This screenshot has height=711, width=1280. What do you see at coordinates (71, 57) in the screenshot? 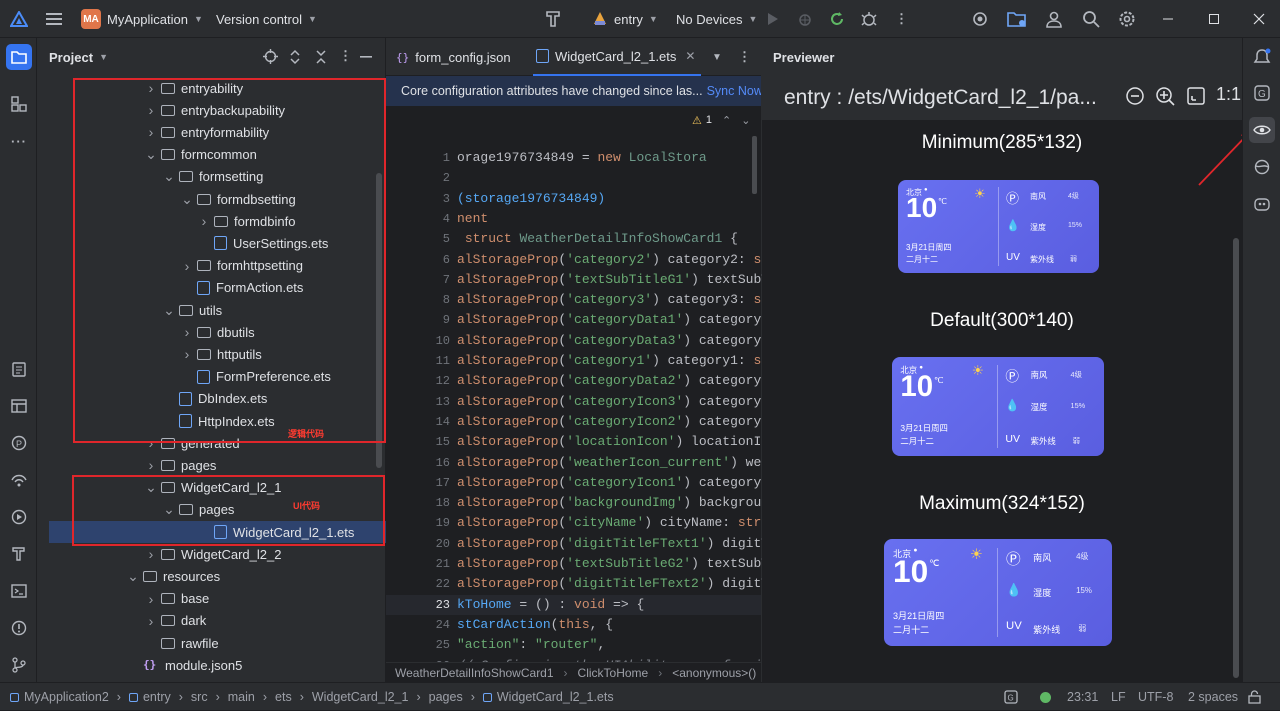
I see `project-panel-title: Project` at bounding box center [71, 57].